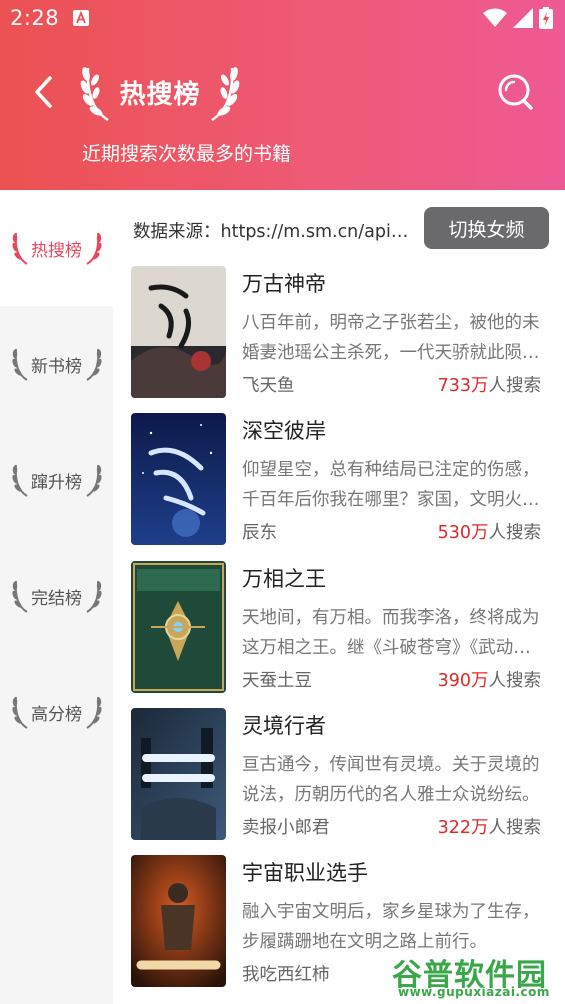 This screenshot has height=1004, width=565. Describe the element at coordinates (463, 533) in the screenshot. I see `search-count-number: 530万` at that location.